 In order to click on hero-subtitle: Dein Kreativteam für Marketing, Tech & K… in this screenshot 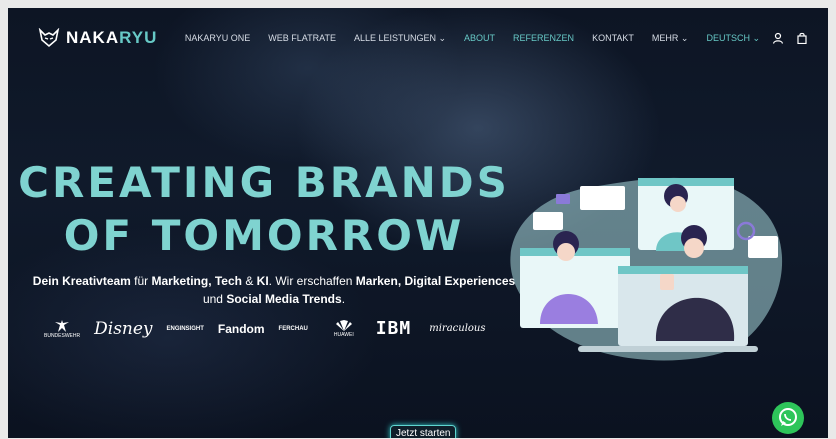, I will do `click(274, 290)`.